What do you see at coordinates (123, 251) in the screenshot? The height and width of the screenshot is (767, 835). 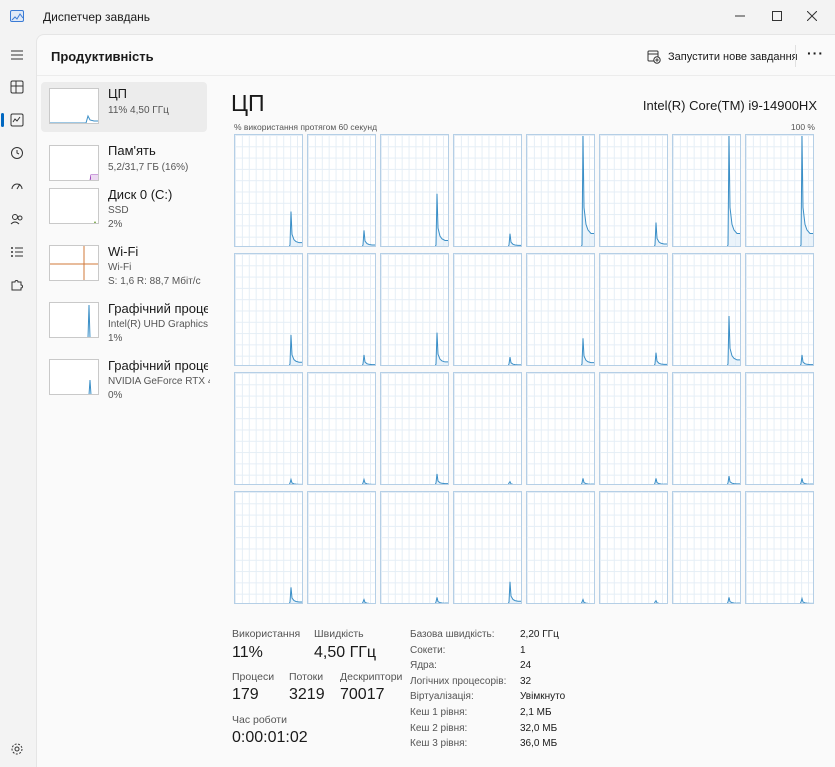 I see `resource-name: Wi-Fi` at bounding box center [123, 251].